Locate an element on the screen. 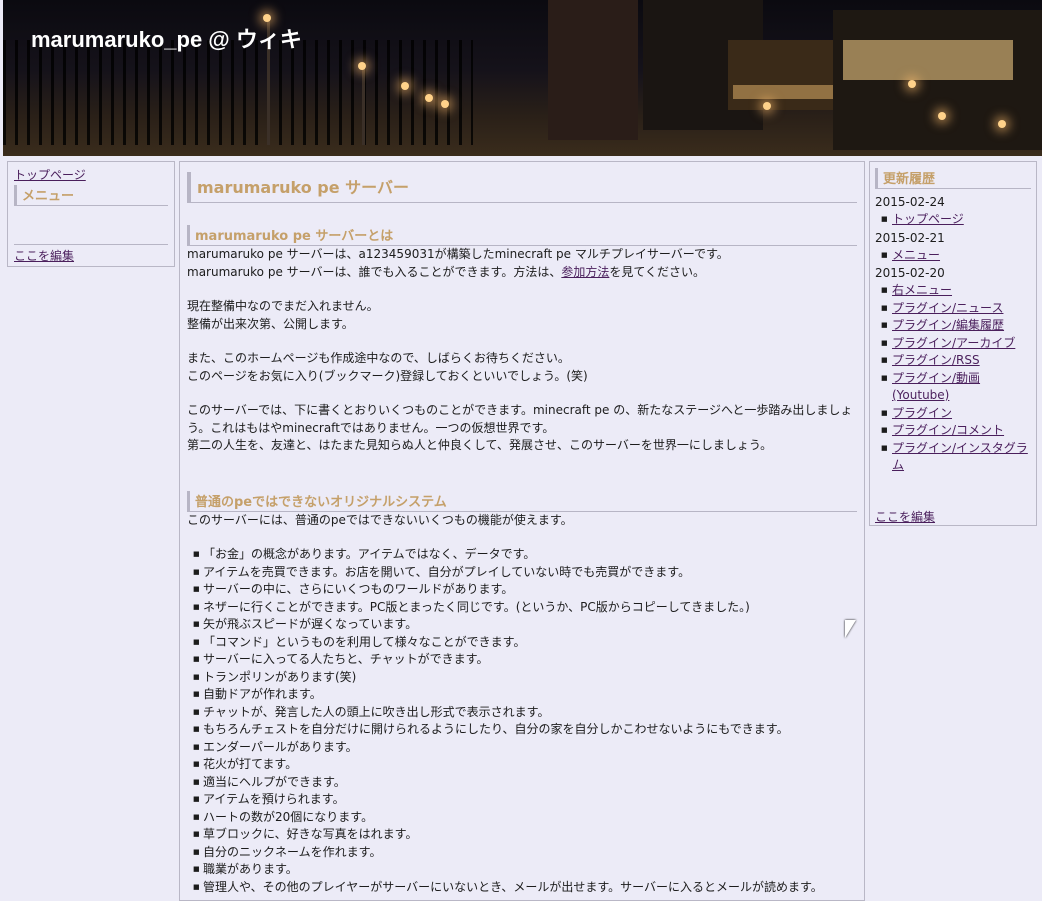 The image size is (1042, 901). update-link: プラグイン/コメント is located at coordinates (948, 430).